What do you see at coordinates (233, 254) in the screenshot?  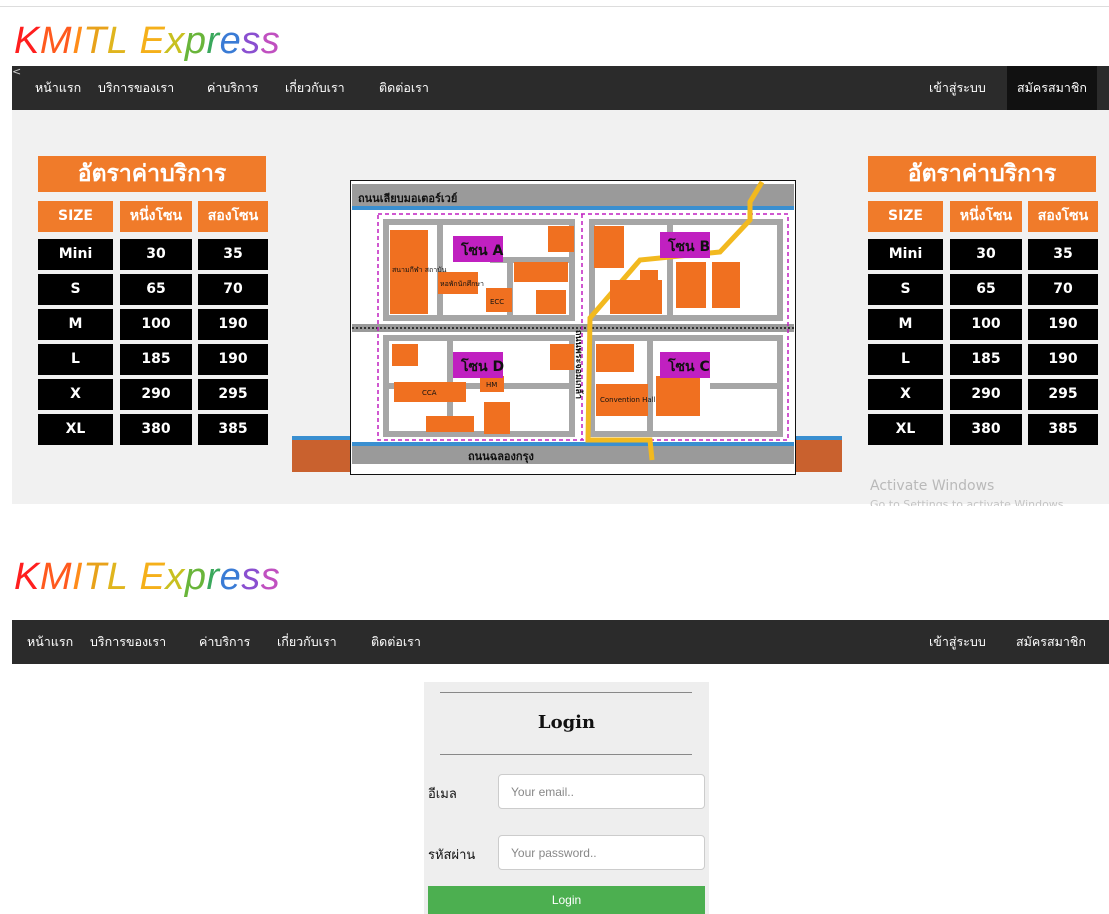 I see `rate-table-cell: 35` at bounding box center [233, 254].